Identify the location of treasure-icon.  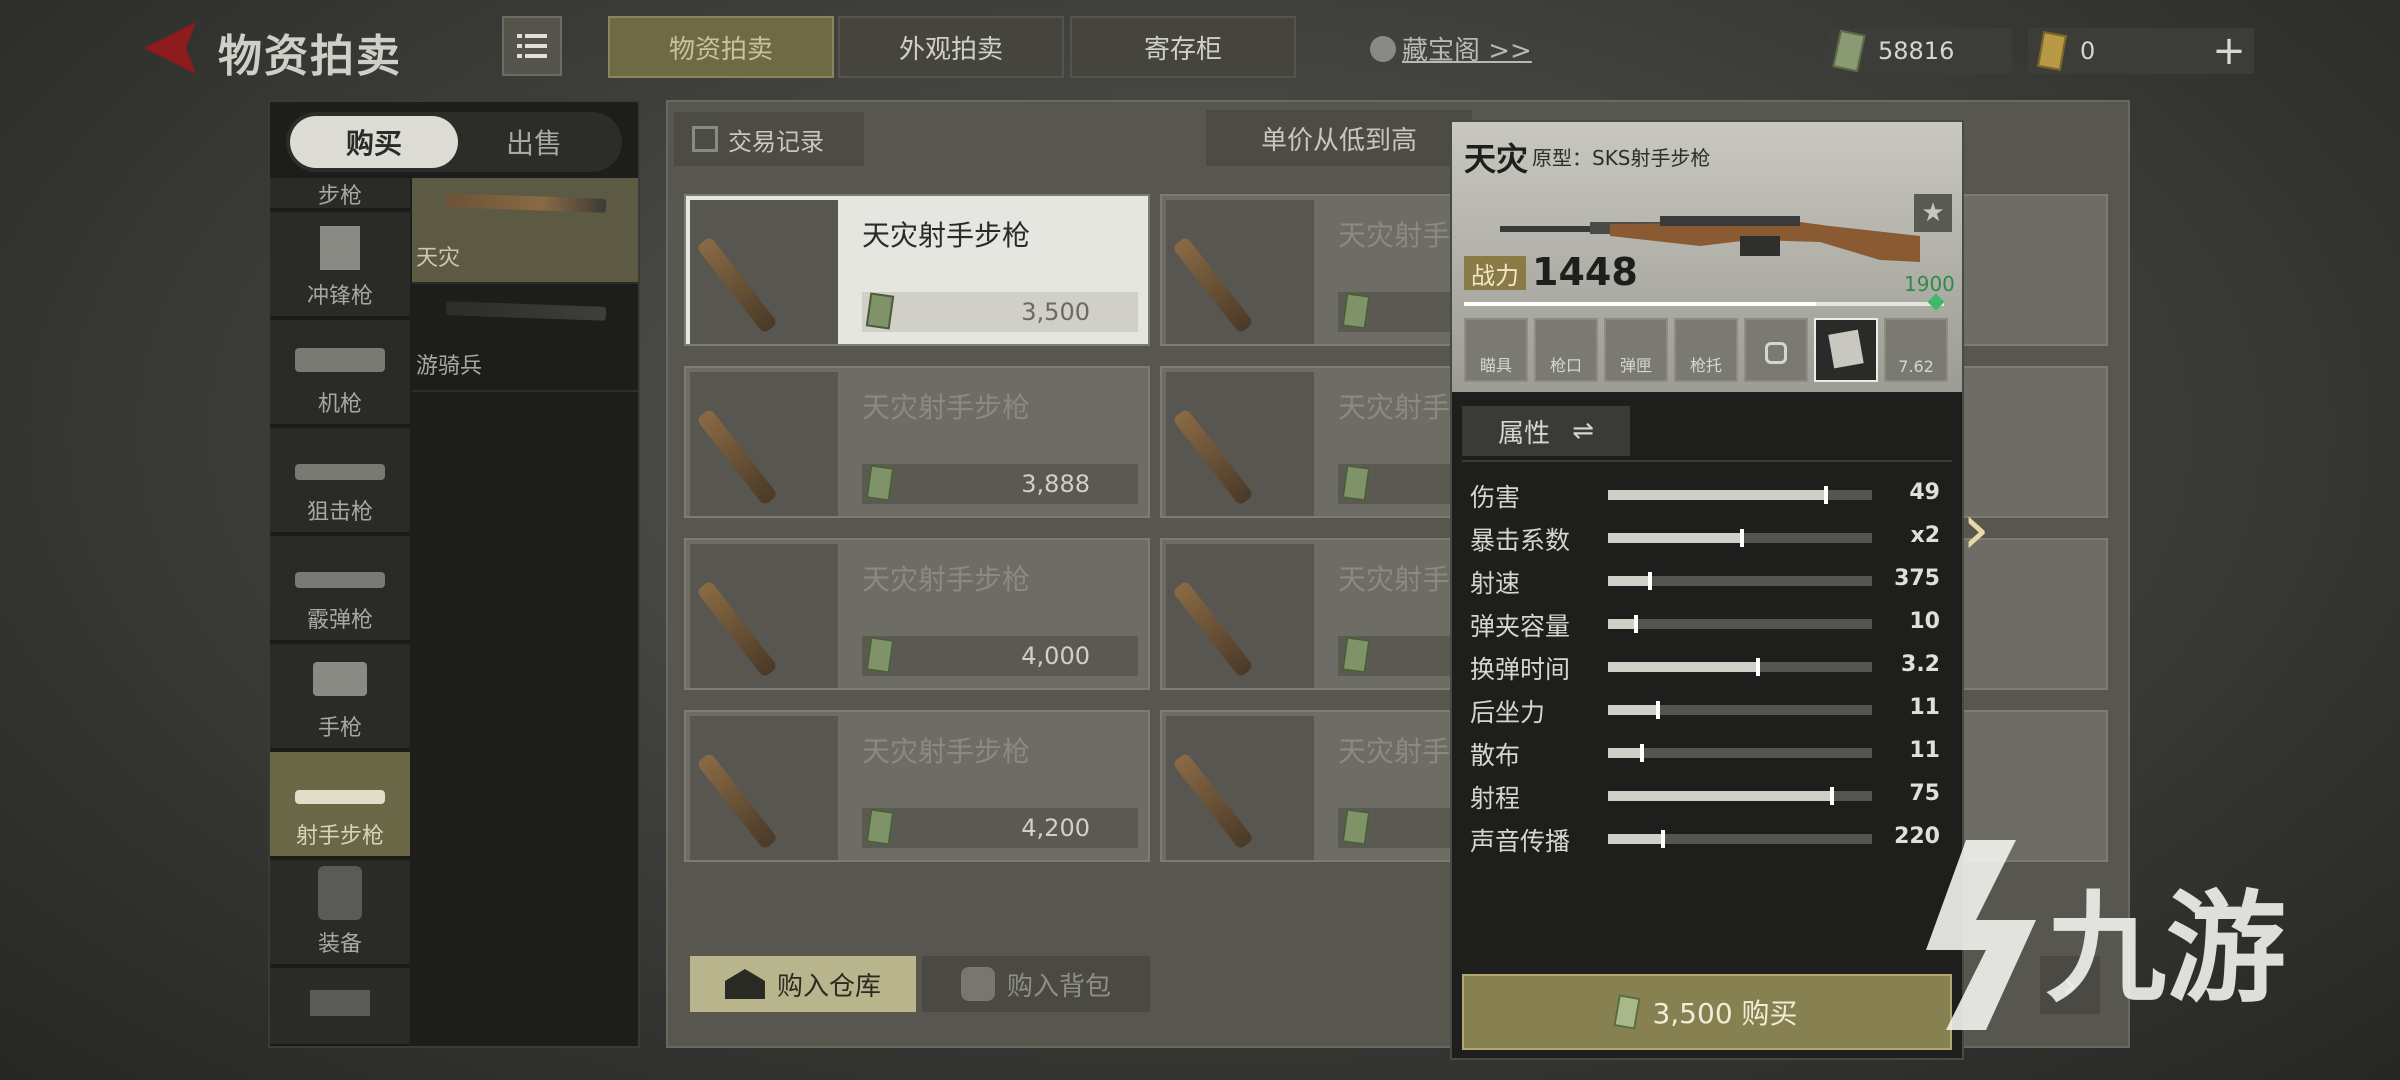
(1383, 48).